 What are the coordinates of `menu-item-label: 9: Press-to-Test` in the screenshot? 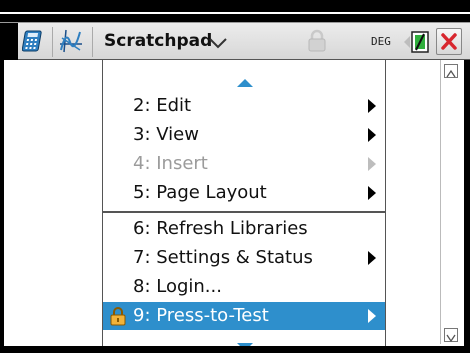 It's located at (201, 315).